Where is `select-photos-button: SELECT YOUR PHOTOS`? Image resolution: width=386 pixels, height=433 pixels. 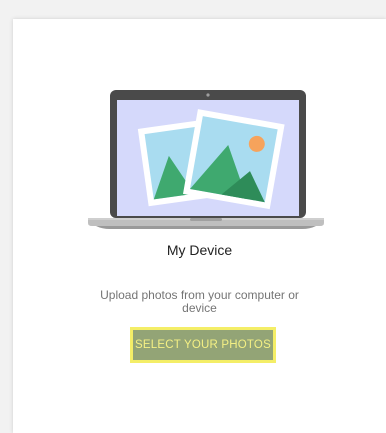
select-photos-button: SELECT YOUR PHOTOS is located at coordinates (203, 345).